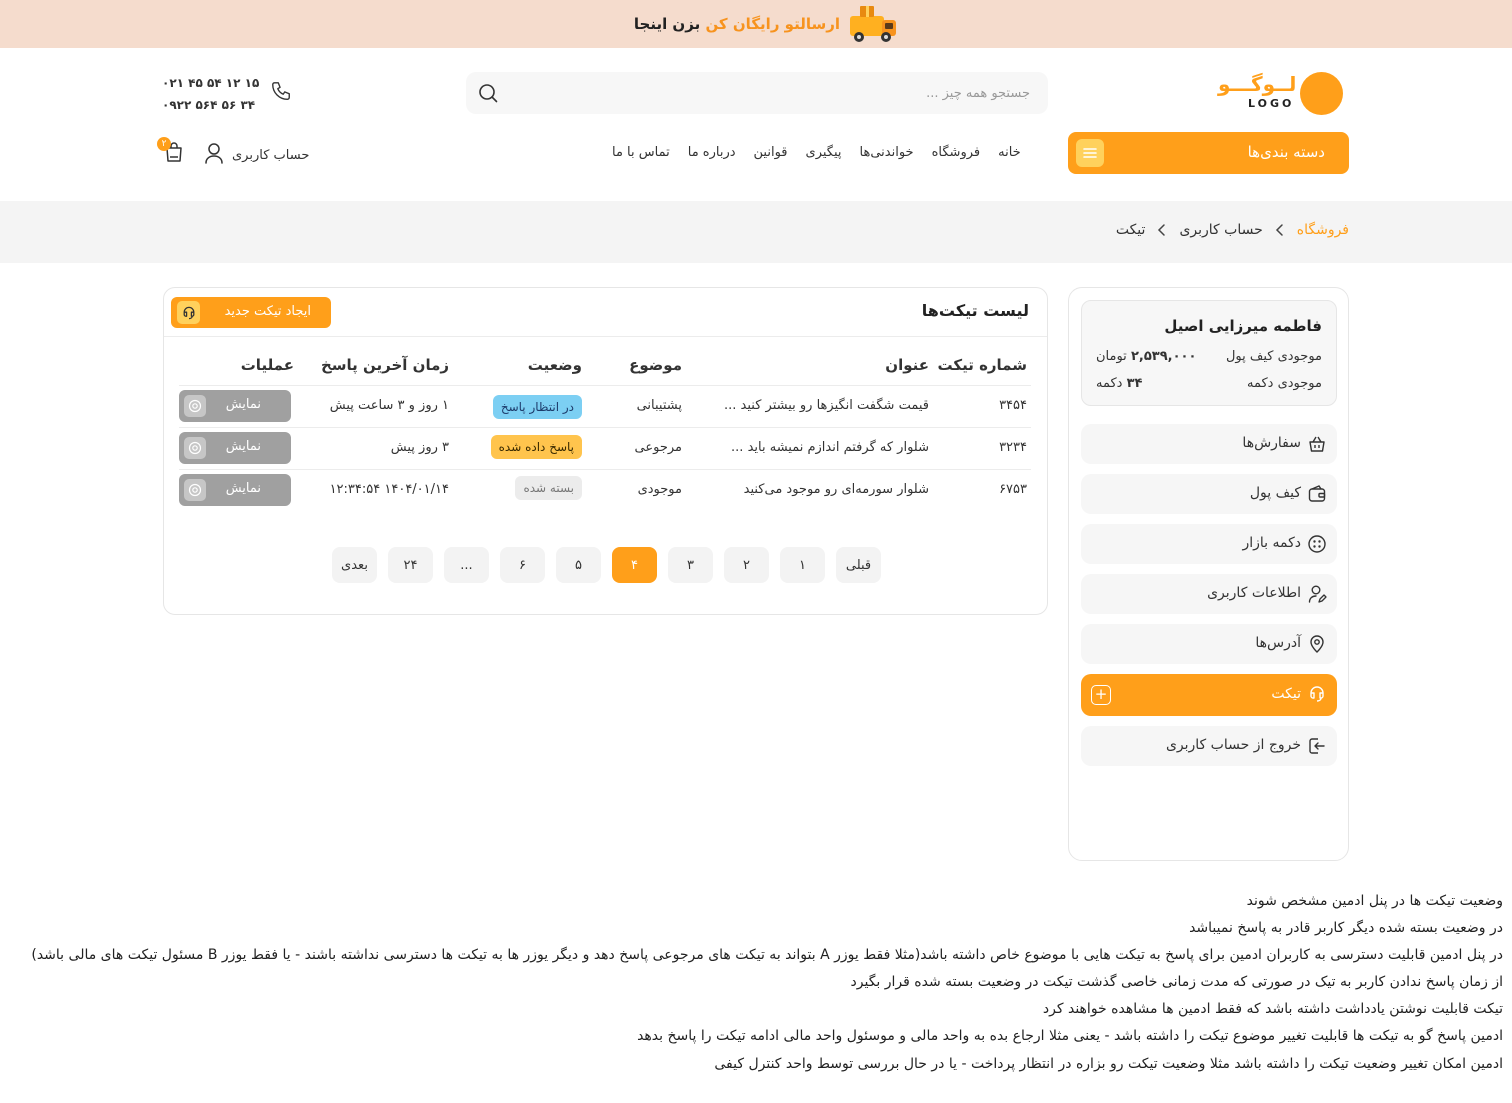 This screenshot has width=1512, height=1103. What do you see at coordinates (1101, 695) in the screenshot?
I see `add-ticket-icon: +` at bounding box center [1101, 695].